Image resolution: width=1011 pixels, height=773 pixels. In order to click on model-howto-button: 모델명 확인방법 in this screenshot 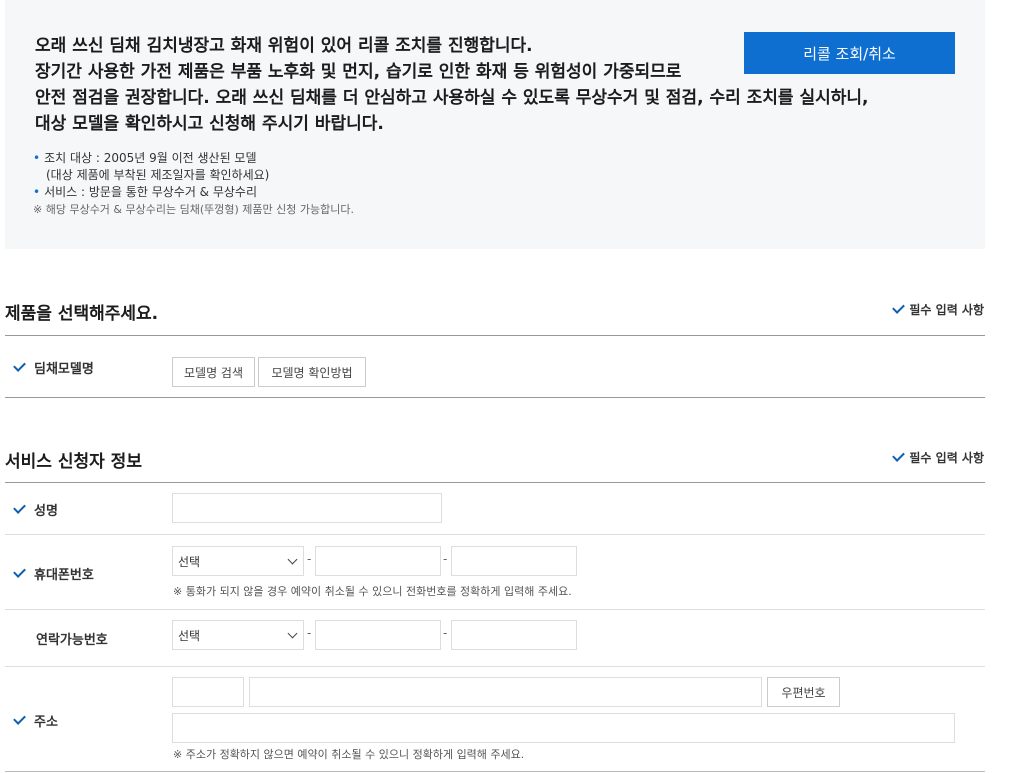, I will do `click(312, 372)`.